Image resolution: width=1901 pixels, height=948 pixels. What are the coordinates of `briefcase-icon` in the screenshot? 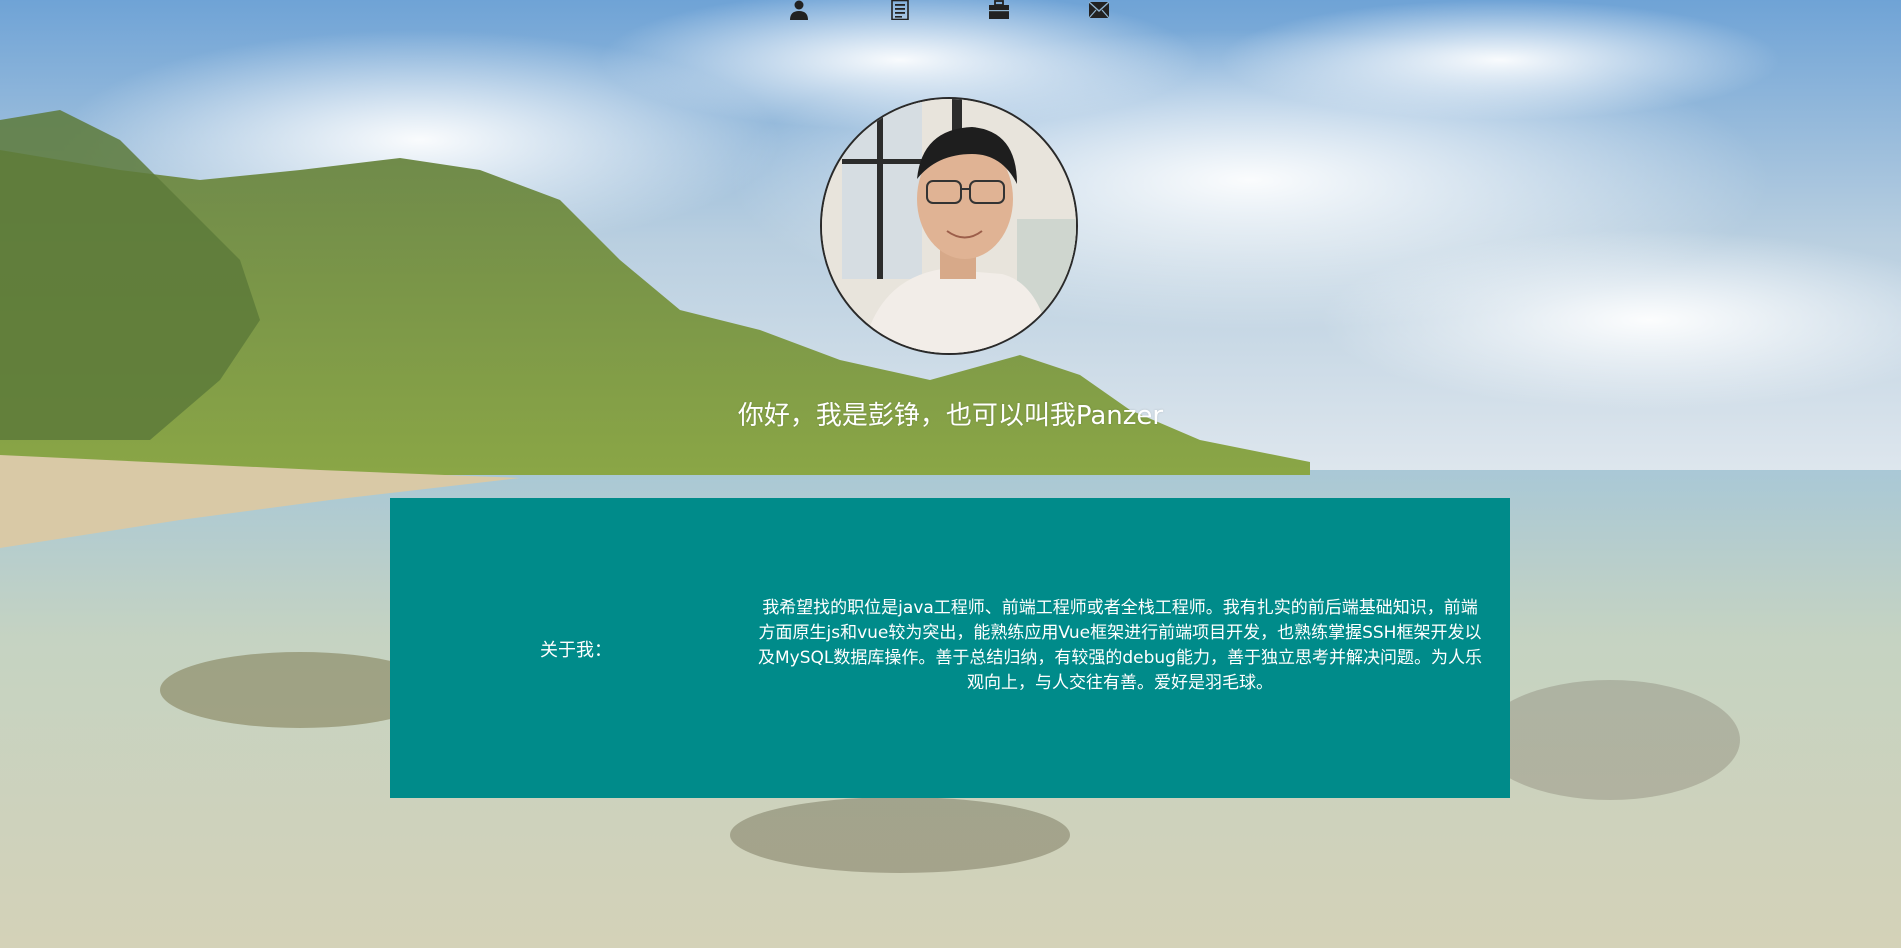 It's located at (999, 10).